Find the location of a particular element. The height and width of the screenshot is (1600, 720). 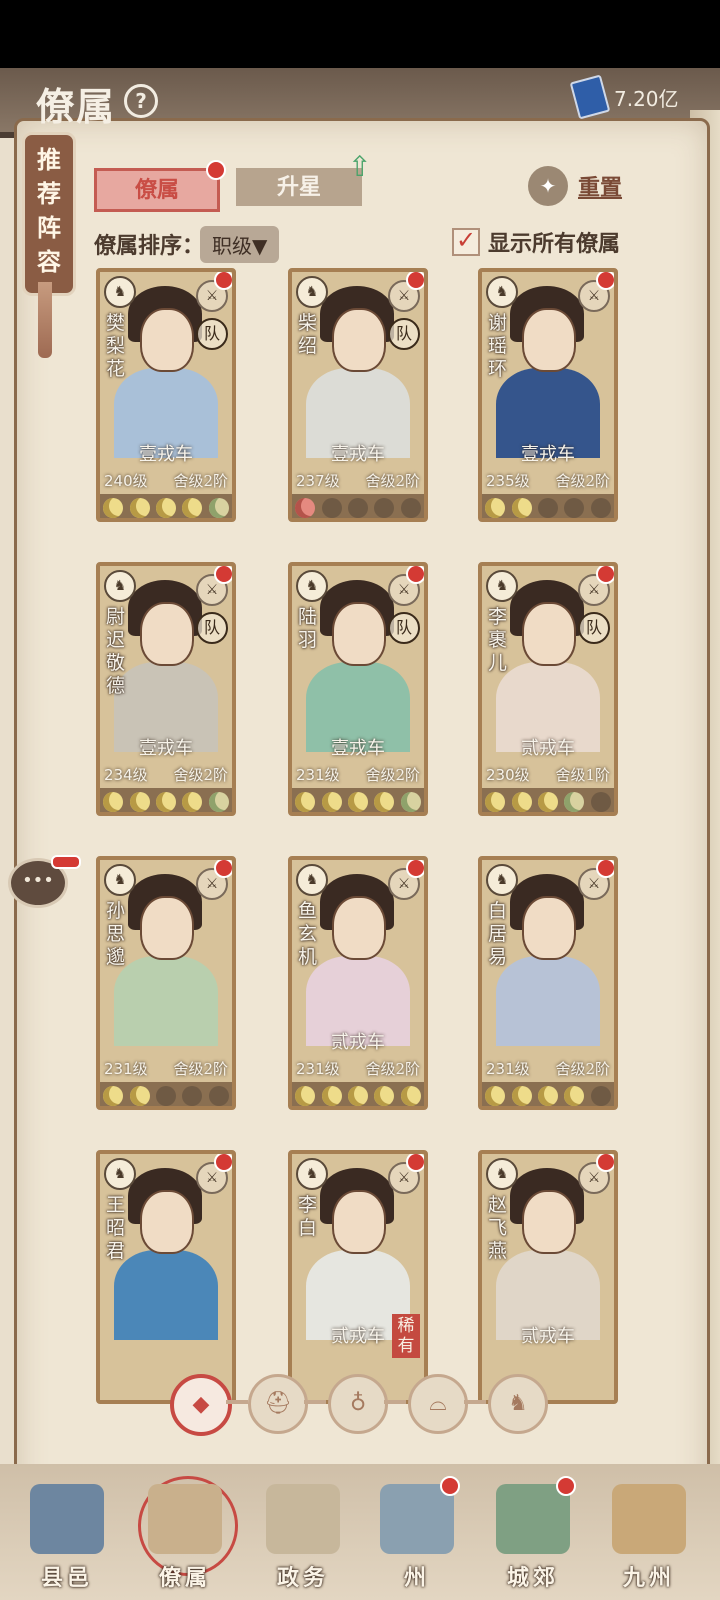

card-name: 李白 is located at coordinates (308, 1216).